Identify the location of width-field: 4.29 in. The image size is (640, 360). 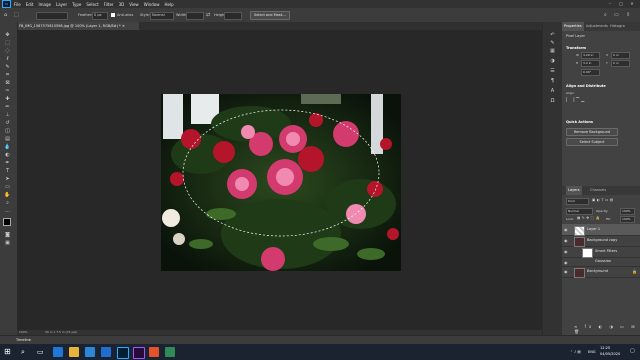
(590, 55).